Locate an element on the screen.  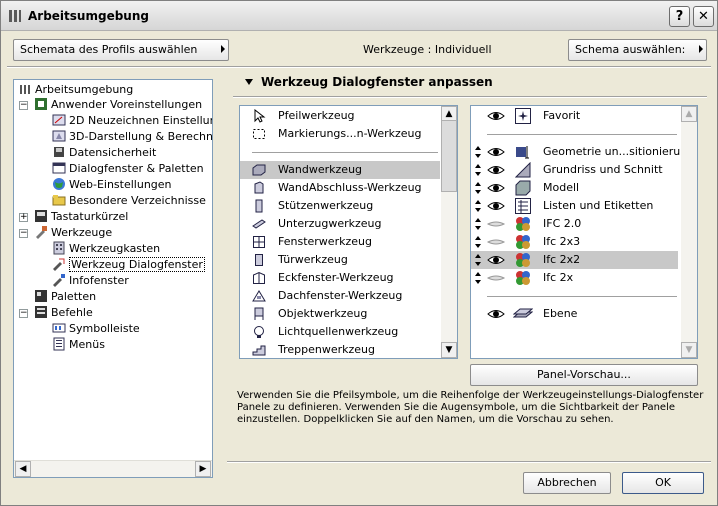
tree-item-menus: Menüs is located at coordinates (78, 345).